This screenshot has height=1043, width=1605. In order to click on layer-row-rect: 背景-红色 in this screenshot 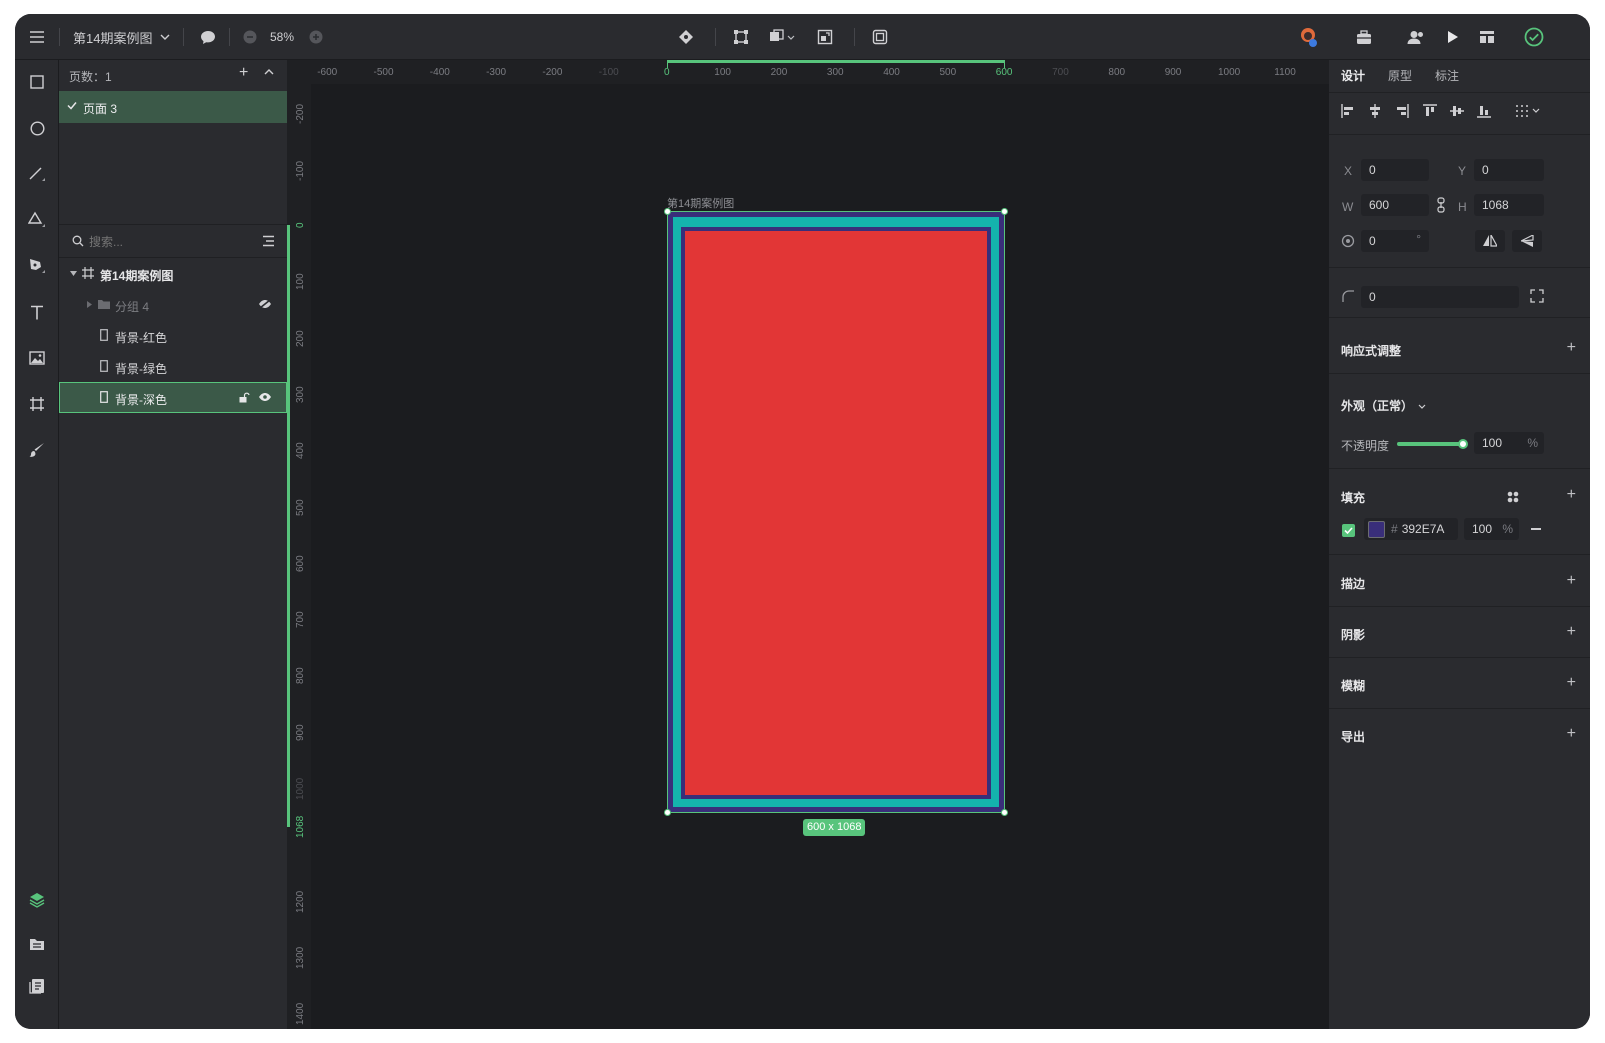, I will do `click(173, 335)`.